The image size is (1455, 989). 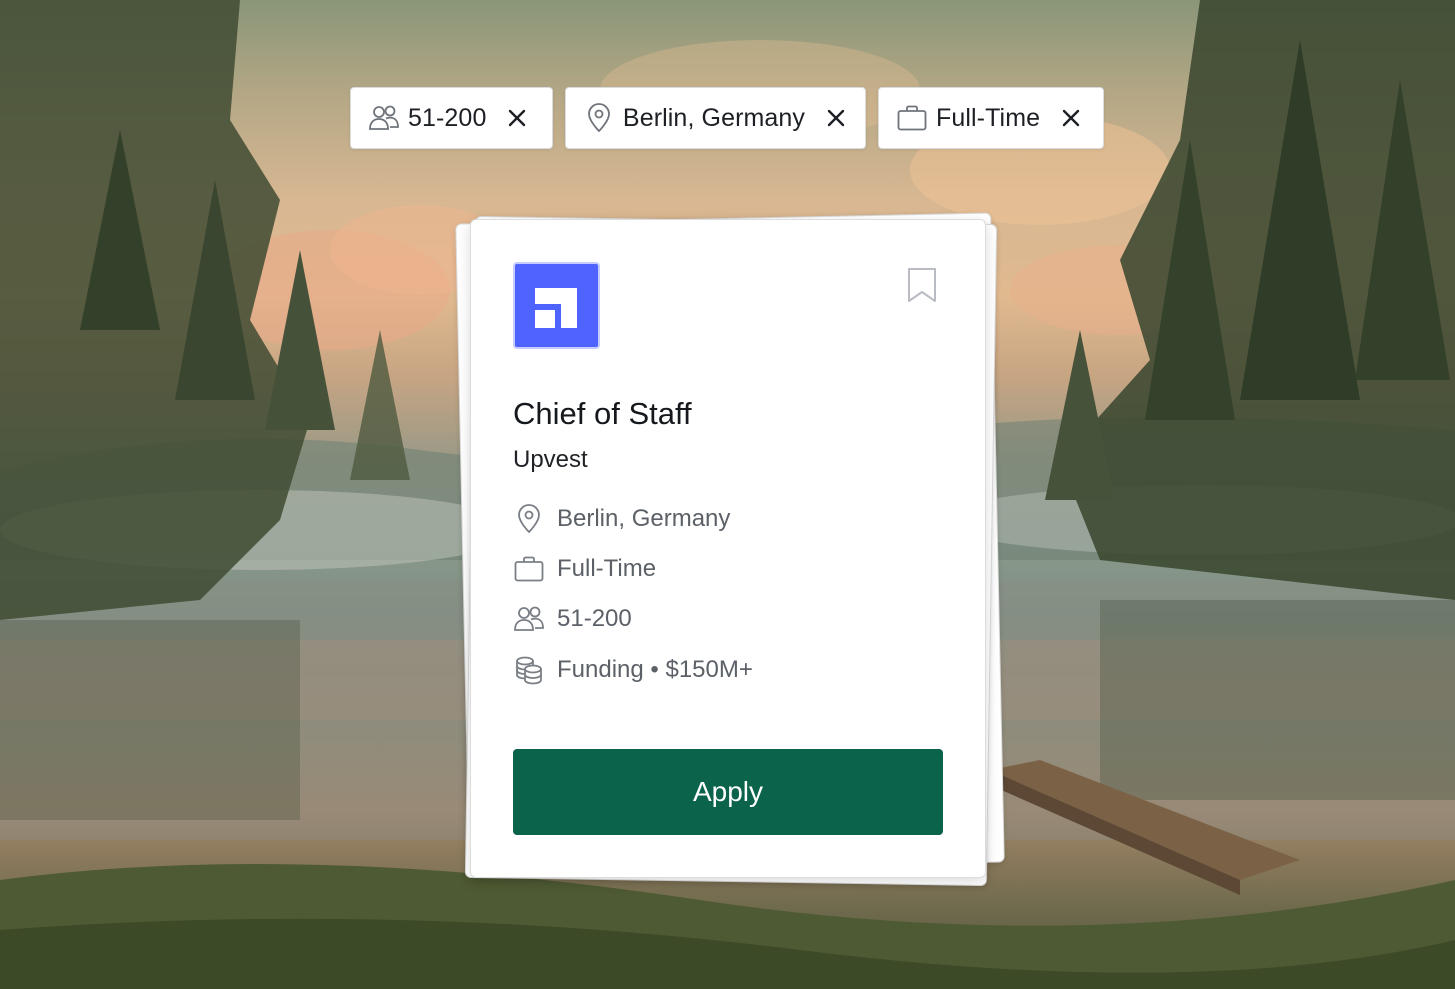 I want to click on filter-chip-label: Berlin, Germany, so click(x=714, y=117).